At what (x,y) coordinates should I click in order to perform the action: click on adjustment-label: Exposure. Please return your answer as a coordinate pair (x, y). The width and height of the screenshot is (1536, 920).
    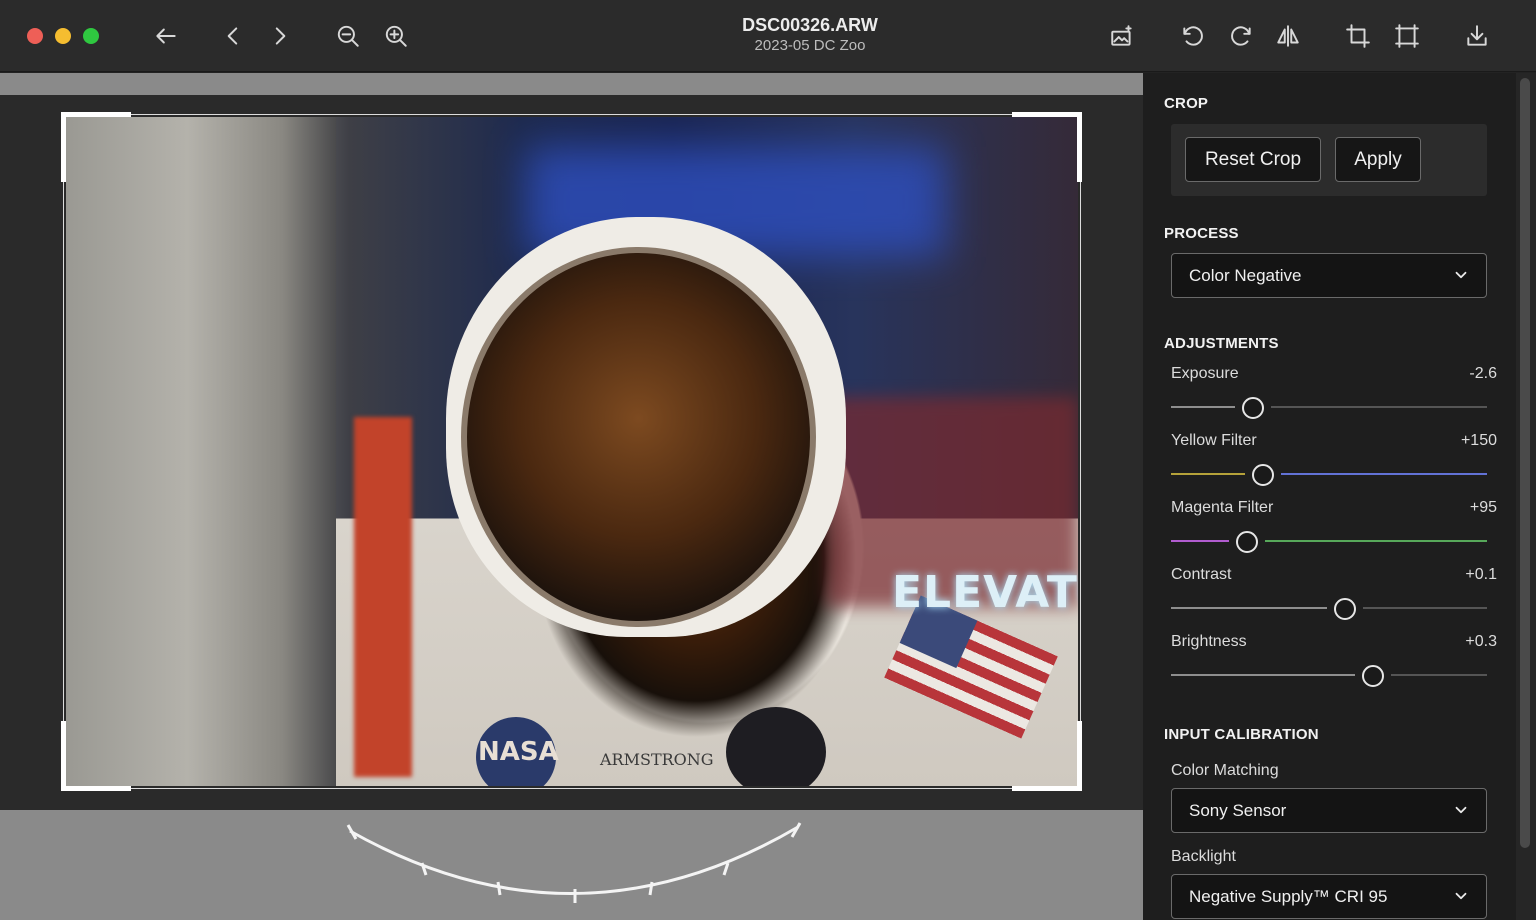
    Looking at the image, I should click on (1205, 373).